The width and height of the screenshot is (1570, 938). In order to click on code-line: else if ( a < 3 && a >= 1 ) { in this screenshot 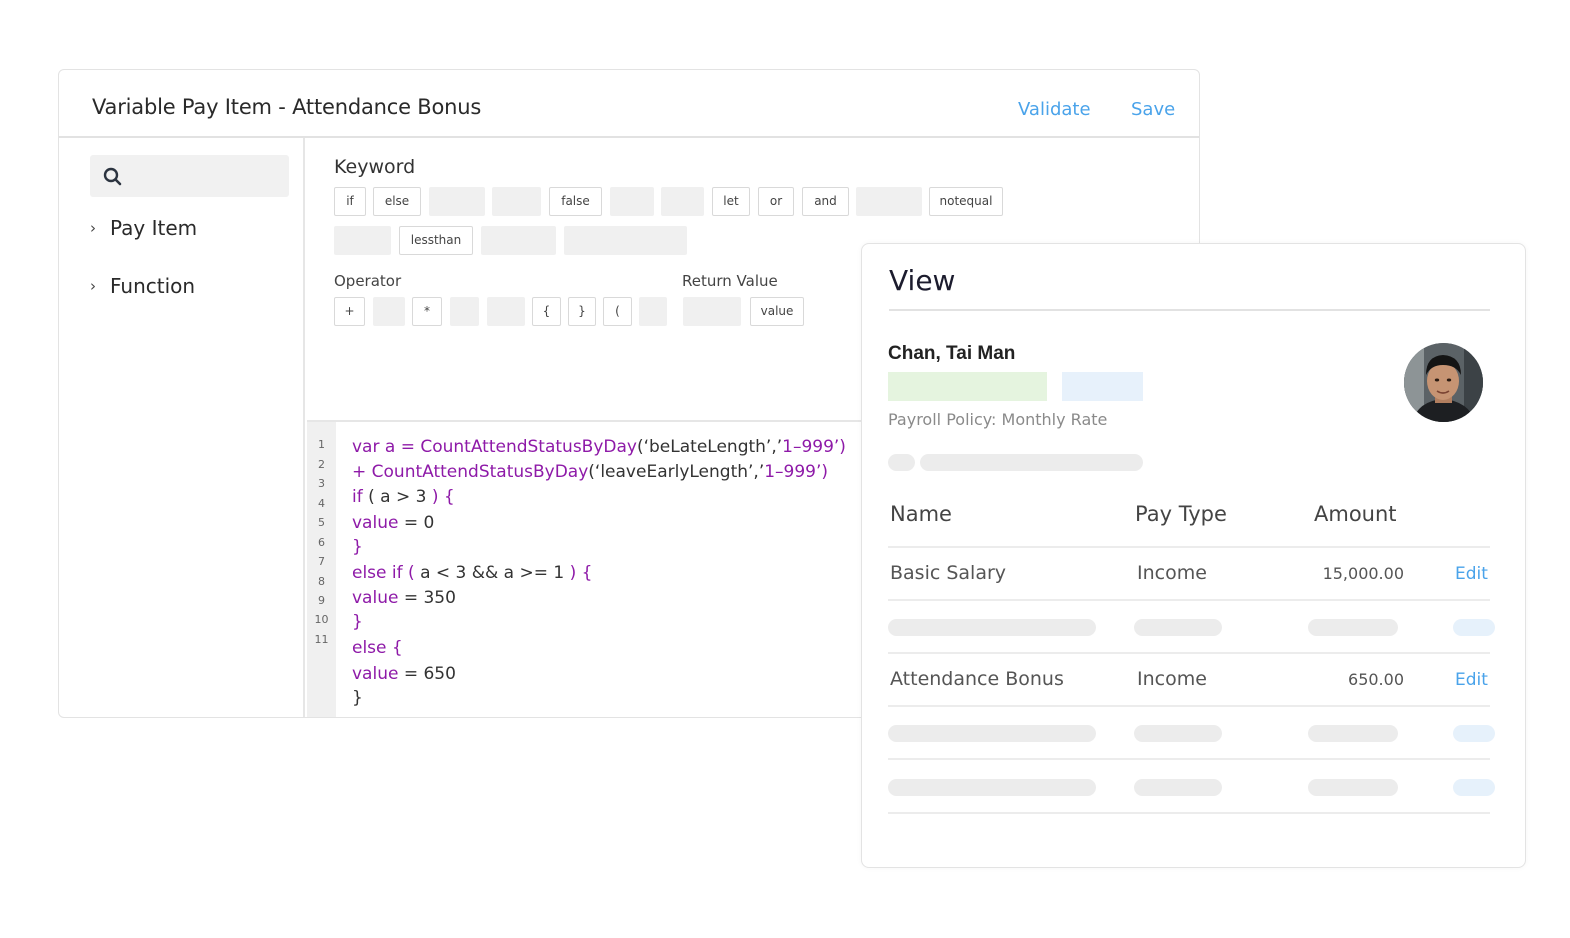, I will do `click(472, 573)`.